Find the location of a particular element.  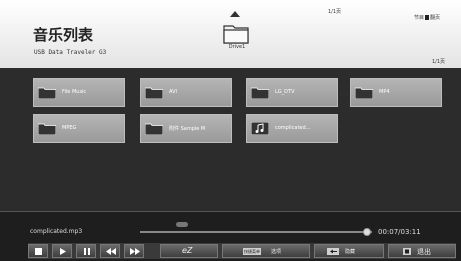

item-label: 附件 Sample M is located at coordinates (187, 129).